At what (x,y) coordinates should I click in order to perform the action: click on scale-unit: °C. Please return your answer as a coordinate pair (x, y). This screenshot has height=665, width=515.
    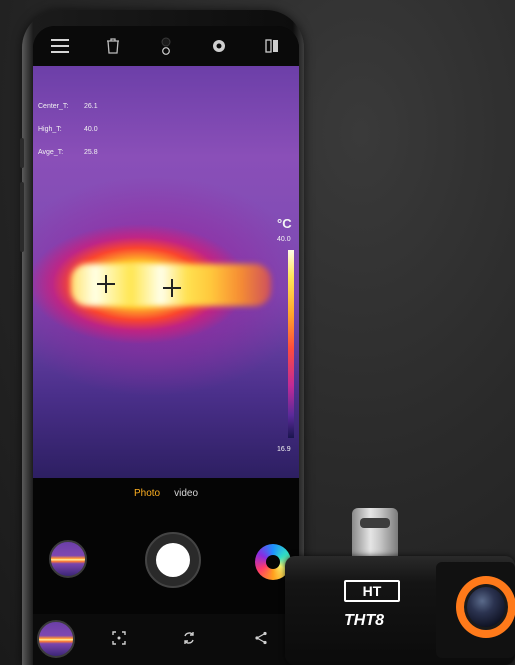
    Looking at the image, I should click on (284, 223).